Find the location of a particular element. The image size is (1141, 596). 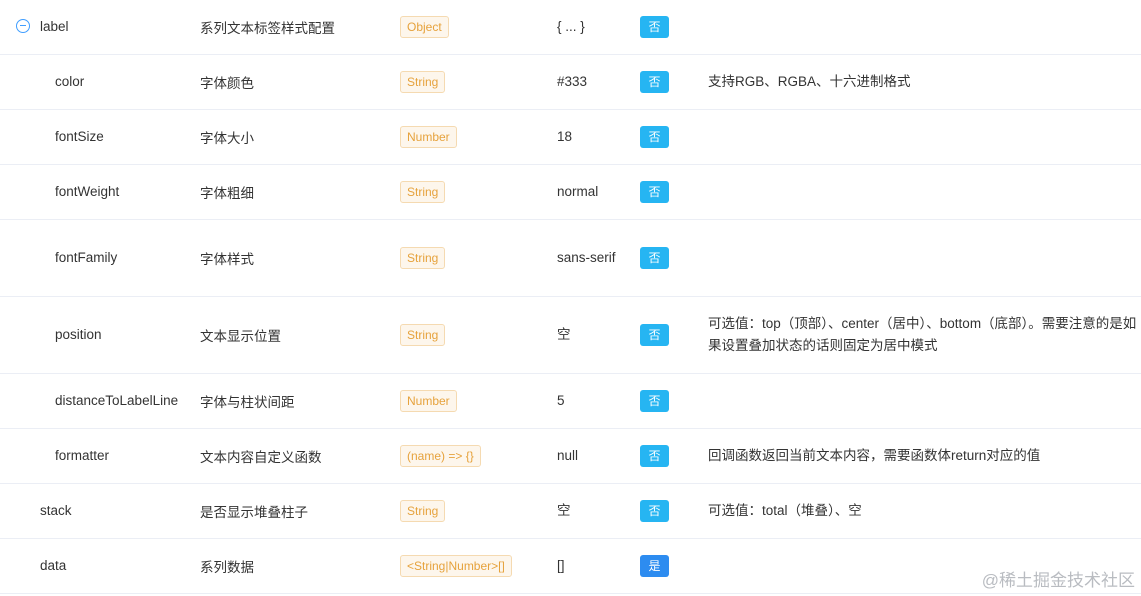

type-tag: (name) => {} is located at coordinates (440, 455).